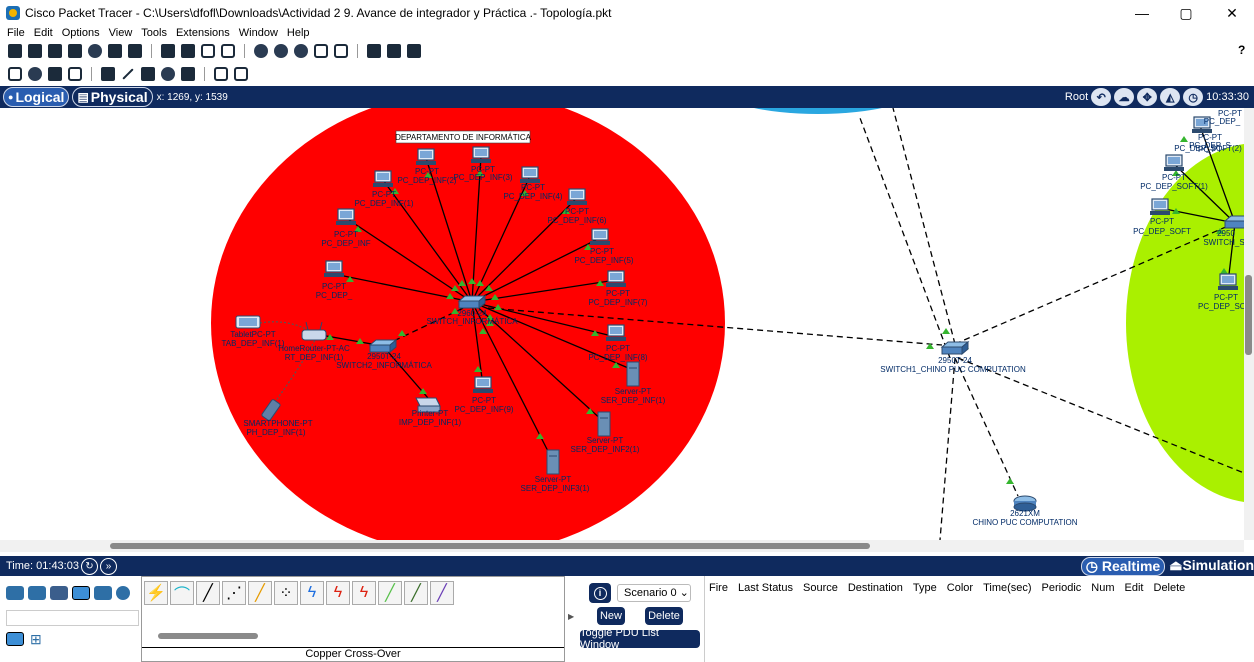  What do you see at coordinates (103, 593) in the screenshot?
I see `miscellaneous-icon` at bounding box center [103, 593].